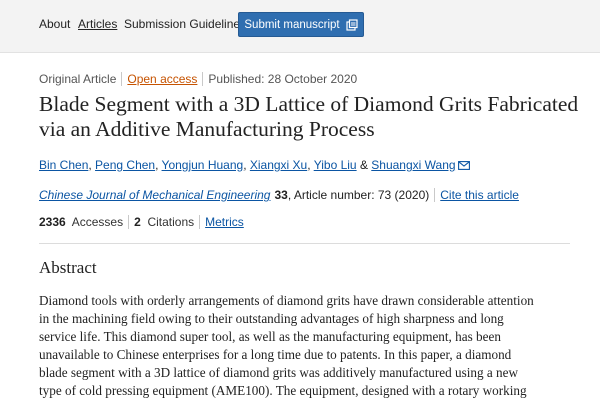 This screenshot has height=400, width=600. What do you see at coordinates (335, 165) in the screenshot?
I see `author-link: Yibo Liu` at bounding box center [335, 165].